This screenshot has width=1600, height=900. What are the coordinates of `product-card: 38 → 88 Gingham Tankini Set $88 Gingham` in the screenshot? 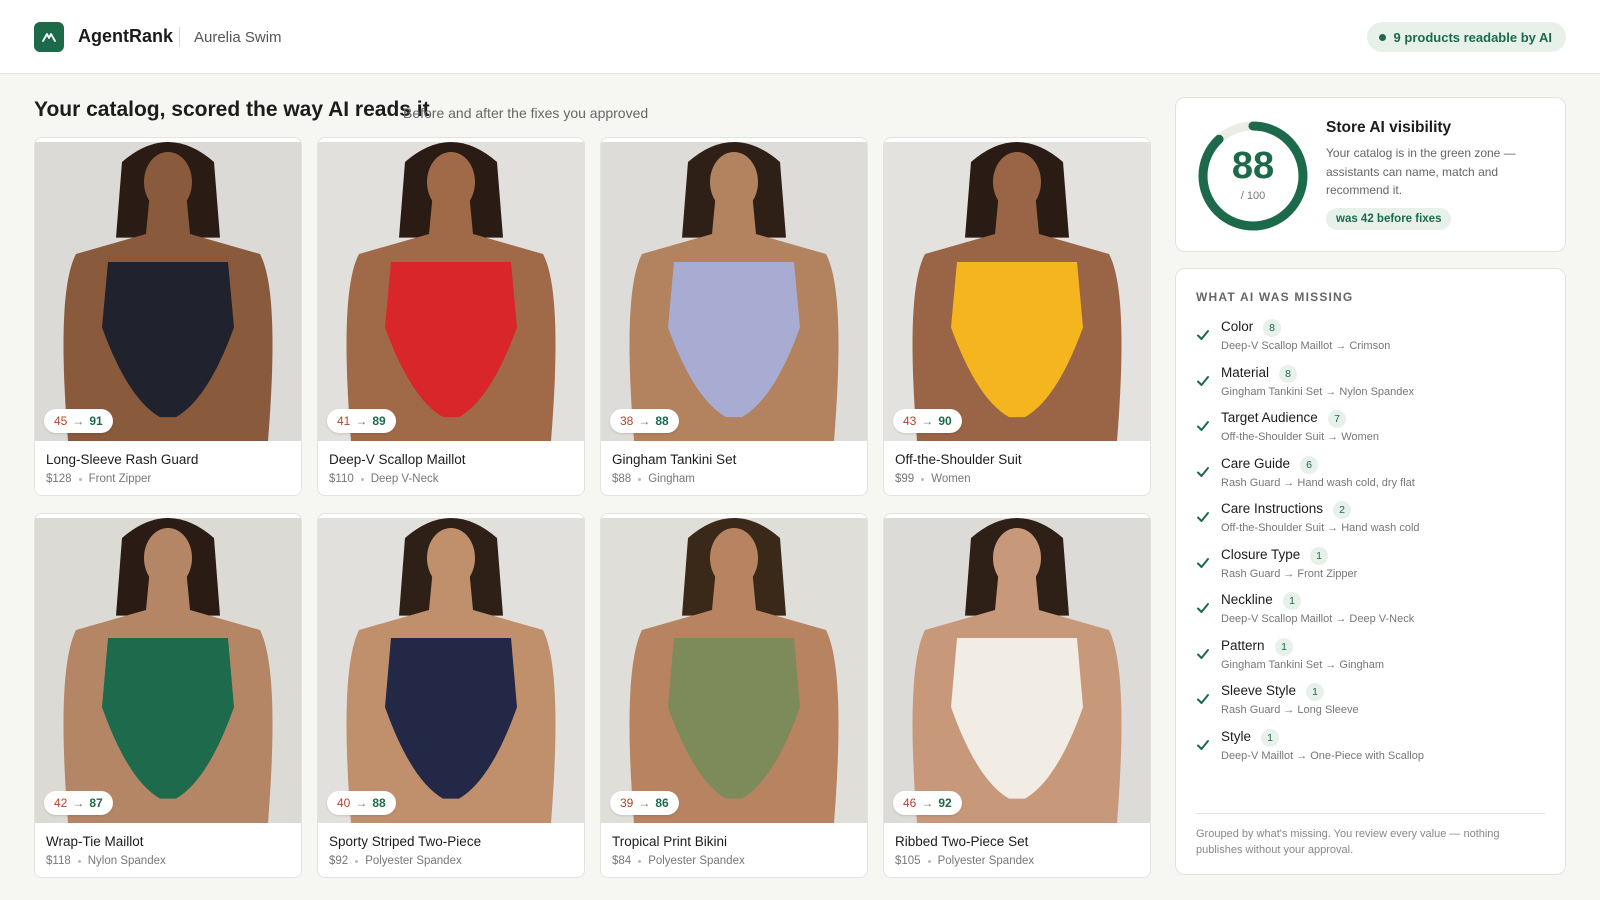 It's located at (734, 316).